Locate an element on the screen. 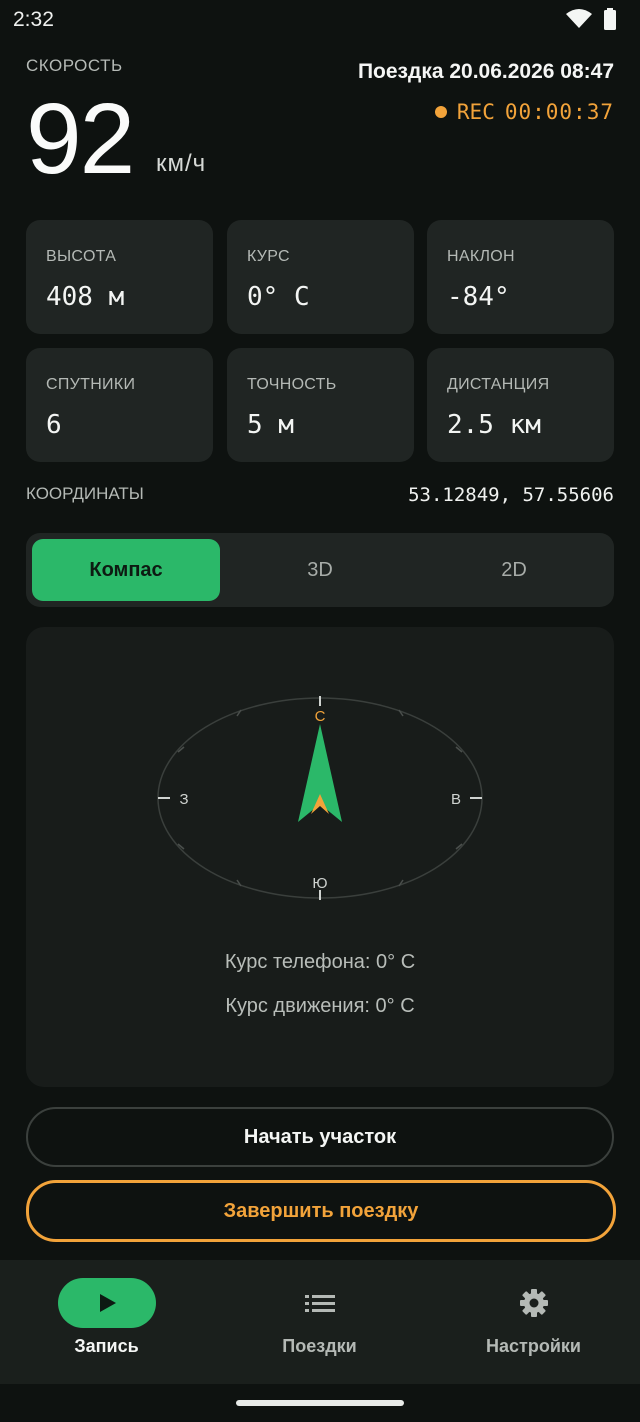  compass-east-label: В is located at coordinates (456, 799).